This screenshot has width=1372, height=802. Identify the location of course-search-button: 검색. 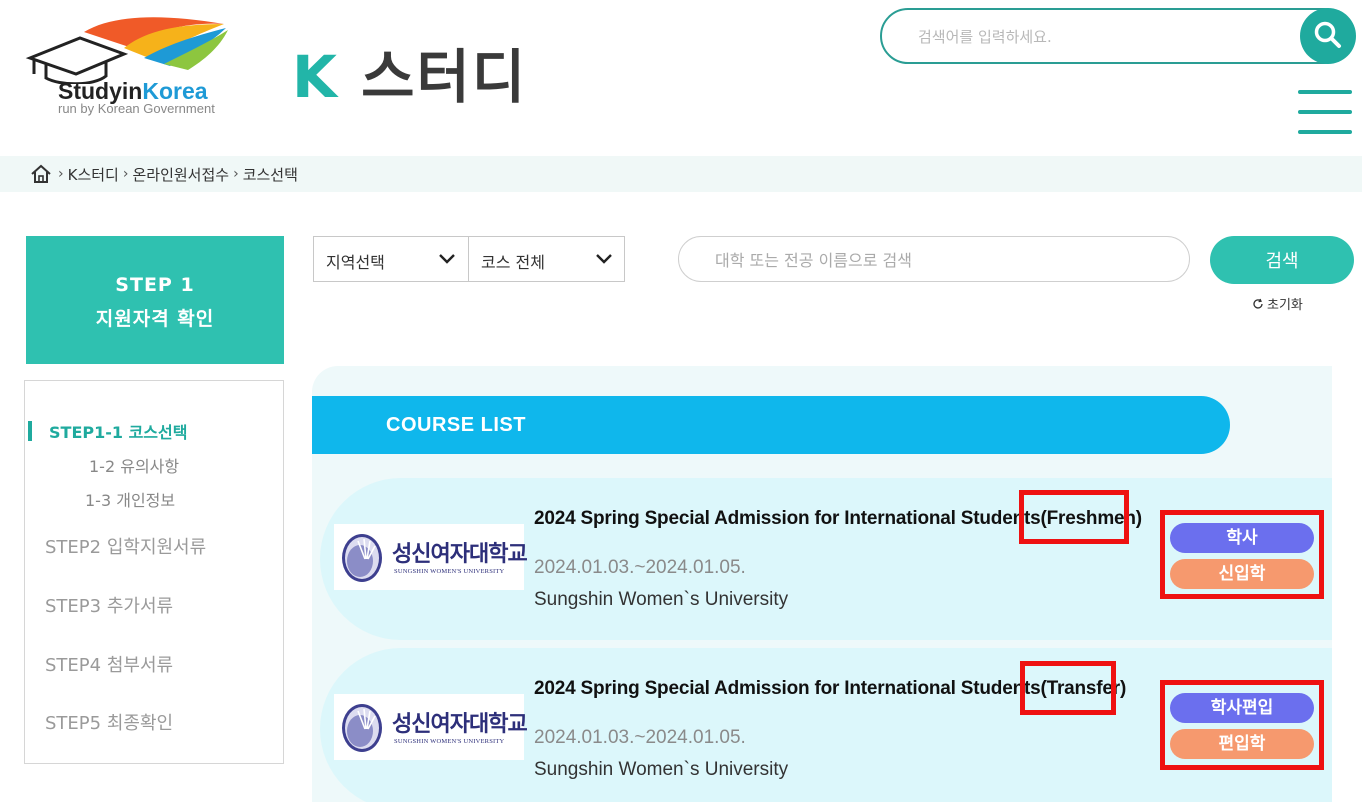
(1282, 260).